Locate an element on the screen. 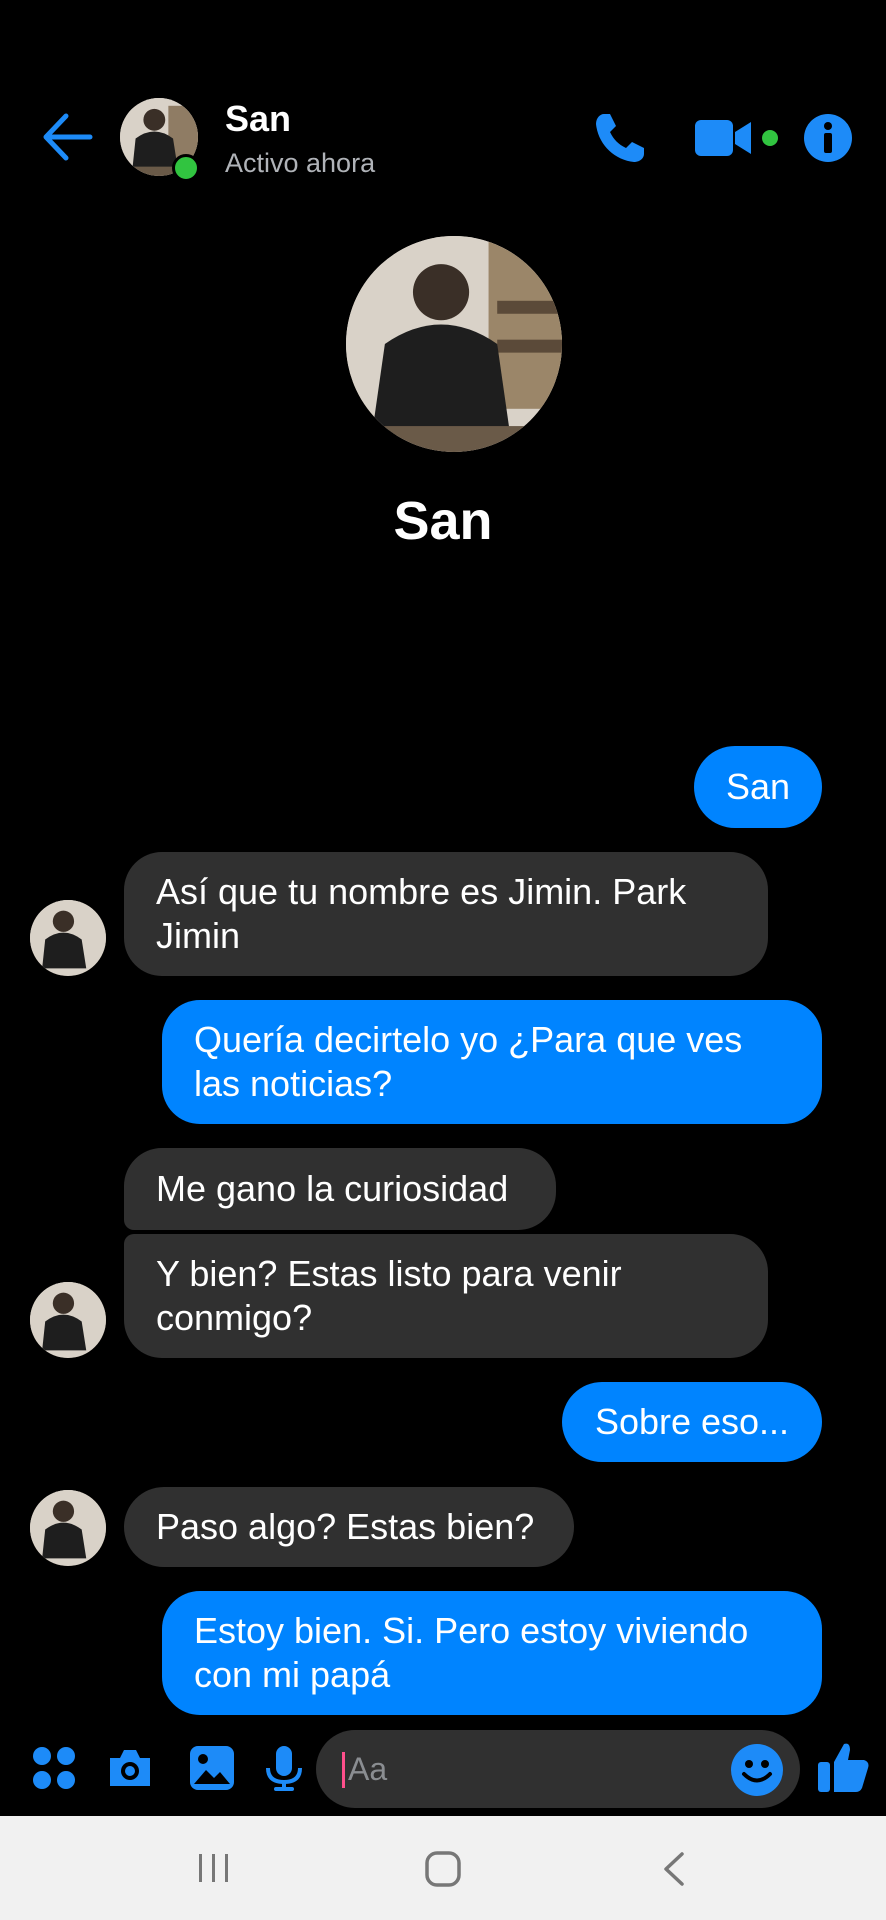  camera-icon is located at coordinates (130, 1768).